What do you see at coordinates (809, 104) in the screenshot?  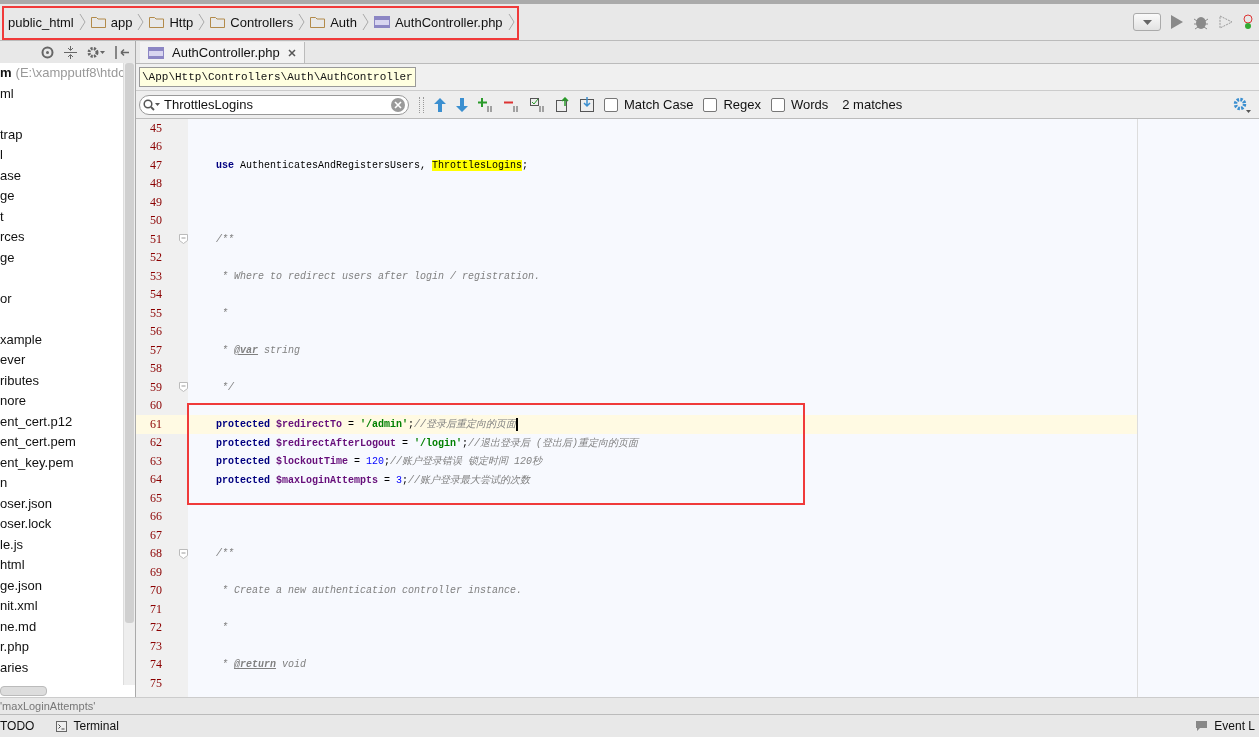 I see `option-label: Words` at bounding box center [809, 104].